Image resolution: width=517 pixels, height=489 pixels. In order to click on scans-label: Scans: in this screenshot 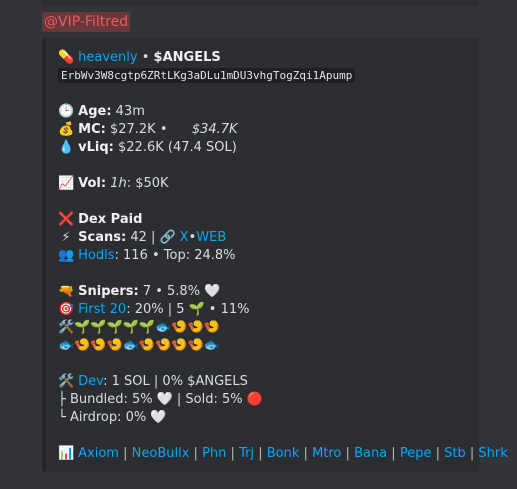, I will do `click(102, 237)`.